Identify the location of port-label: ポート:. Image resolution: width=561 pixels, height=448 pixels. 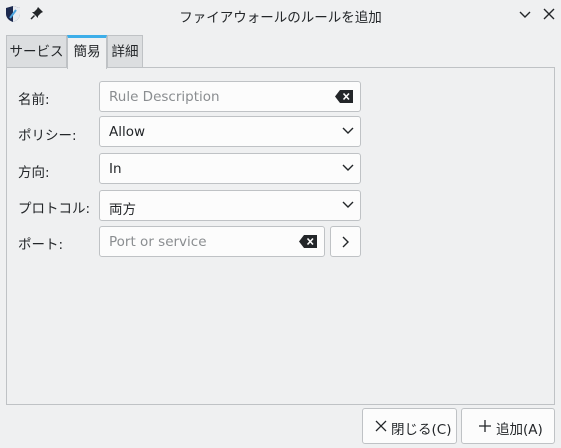
(41, 245).